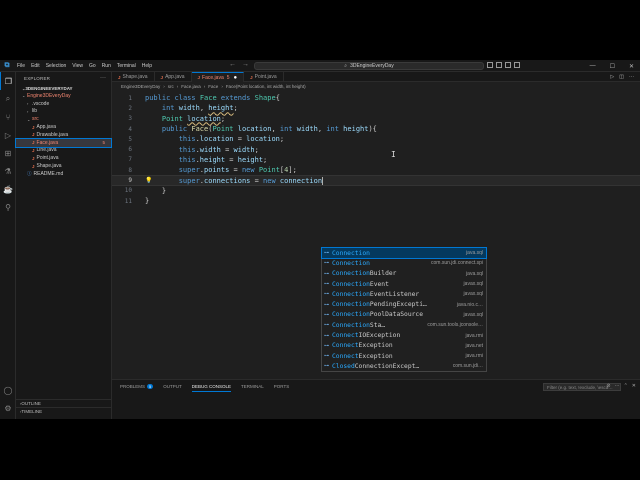 This screenshot has width=640, height=480. What do you see at coordinates (147, 66) in the screenshot?
I see `menu-help: Help` at bounding box center [147, 66].